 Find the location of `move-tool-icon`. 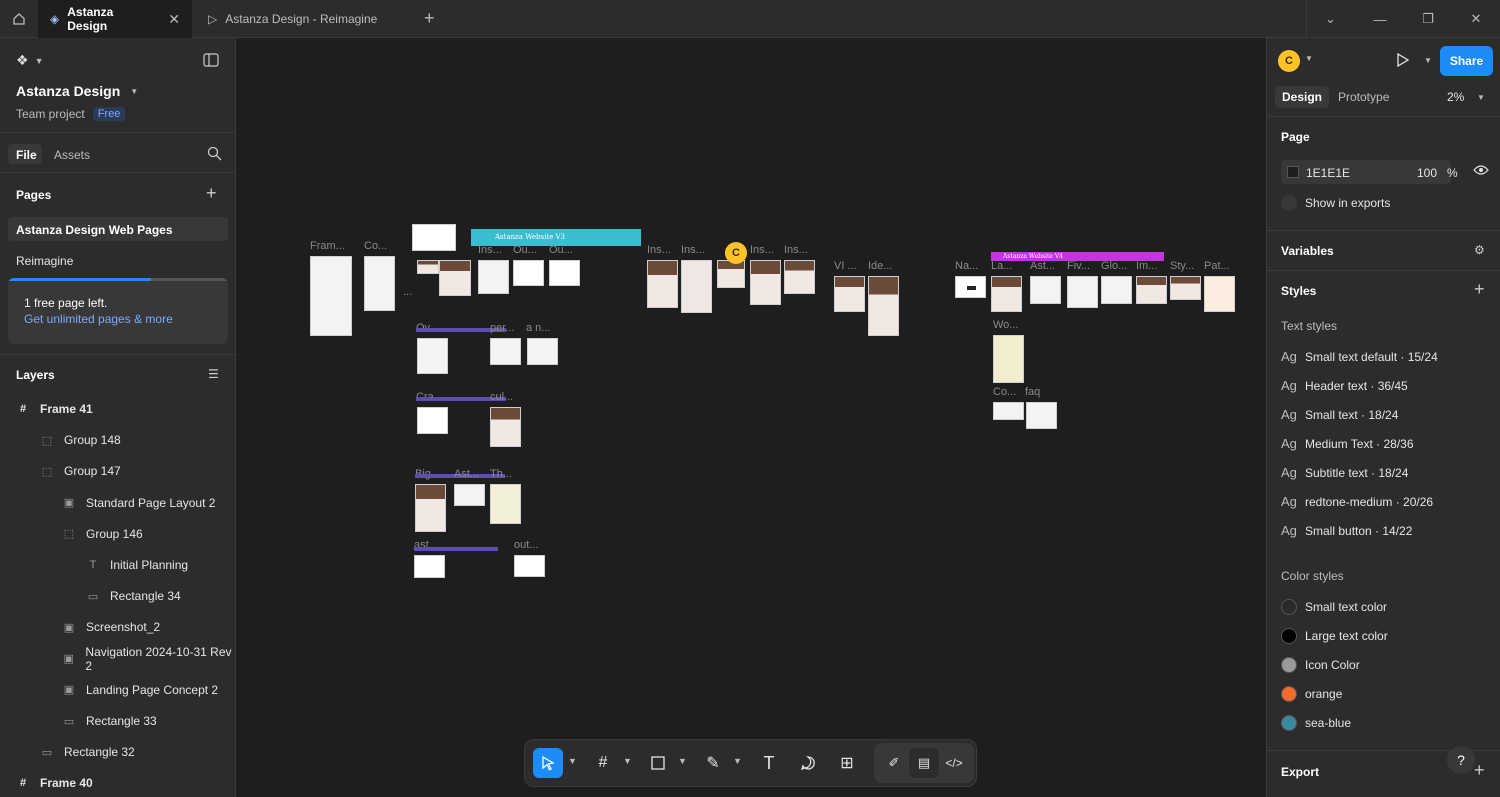

move-tool-icon is located at coordinates (548, 763).